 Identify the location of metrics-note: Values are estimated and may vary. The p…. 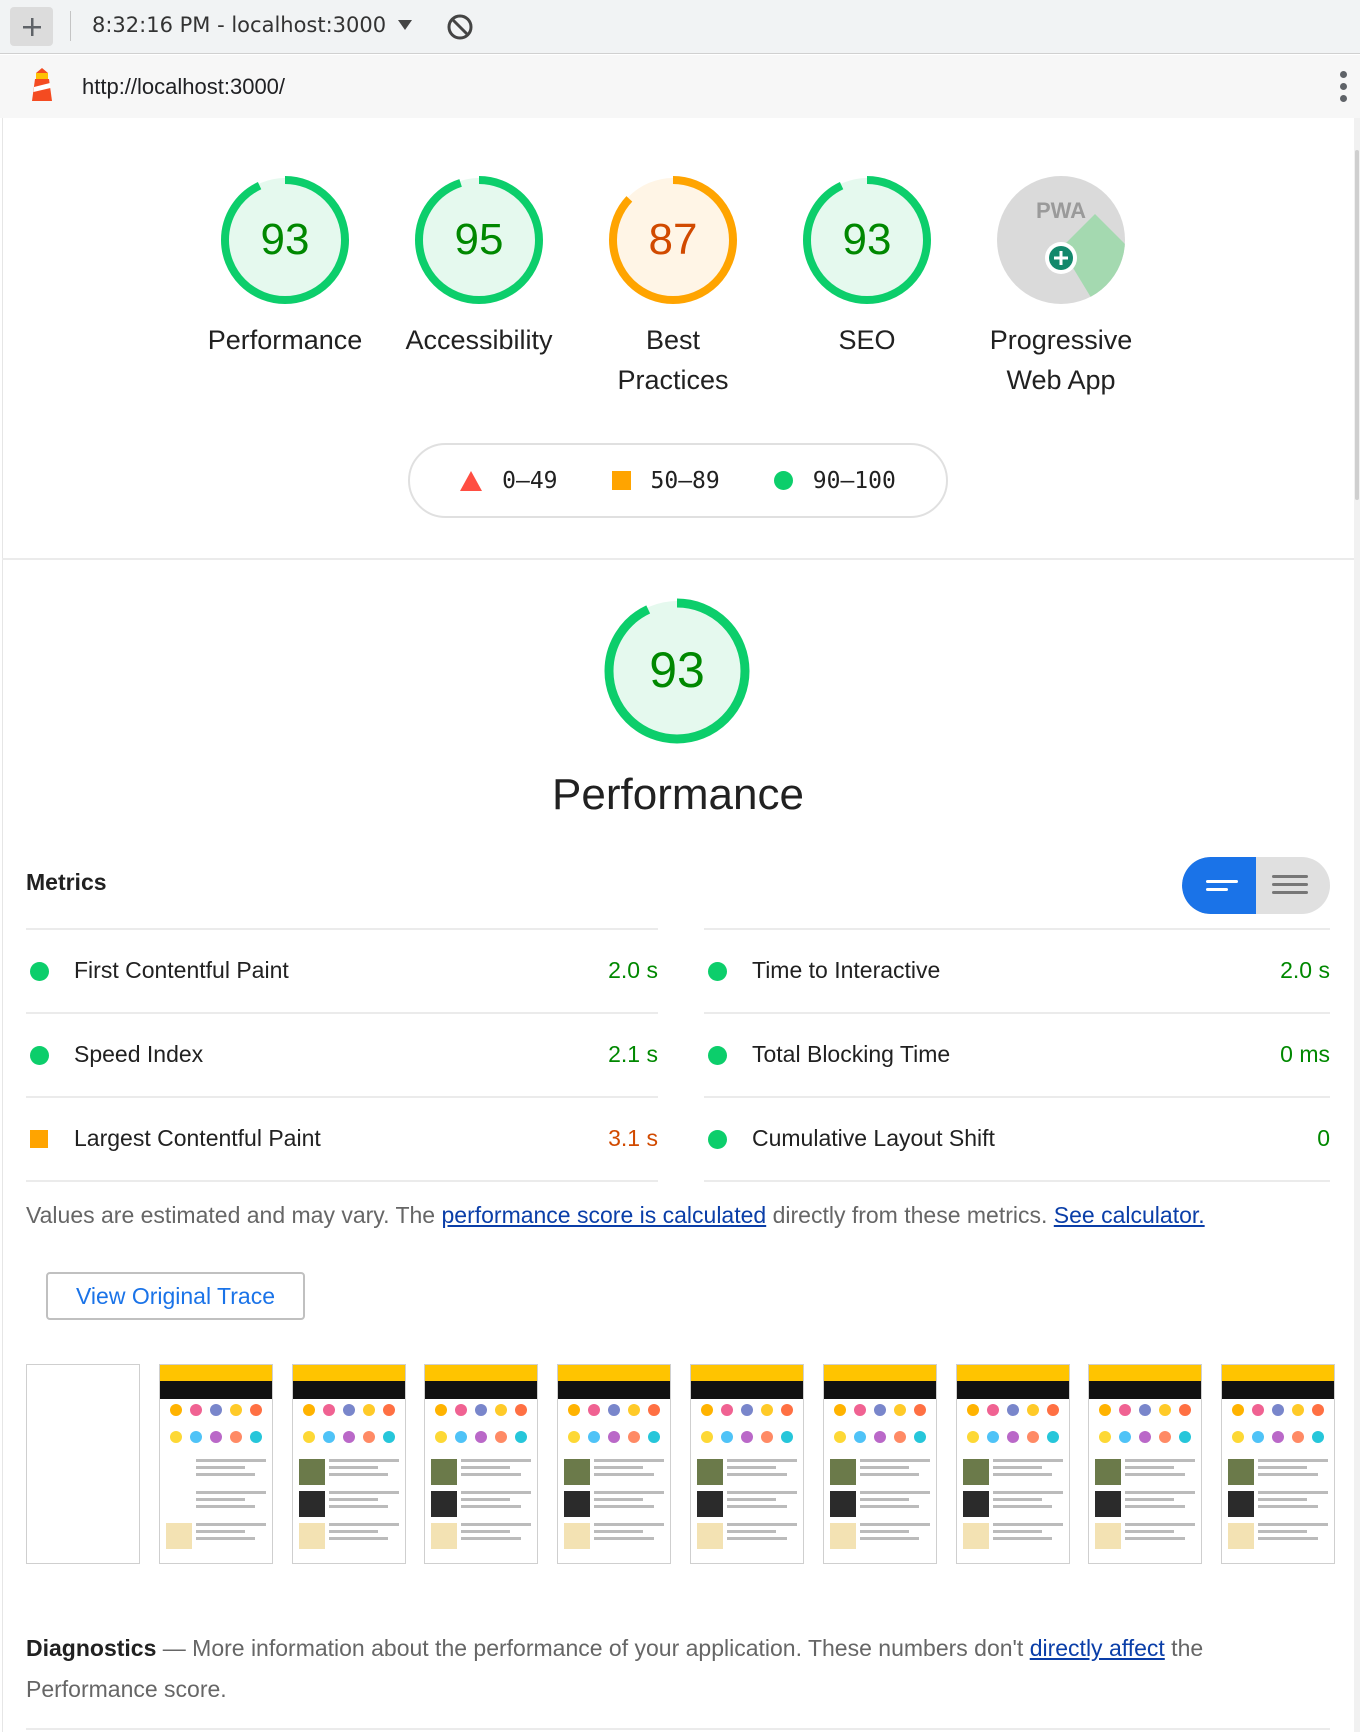
(615, 1215).